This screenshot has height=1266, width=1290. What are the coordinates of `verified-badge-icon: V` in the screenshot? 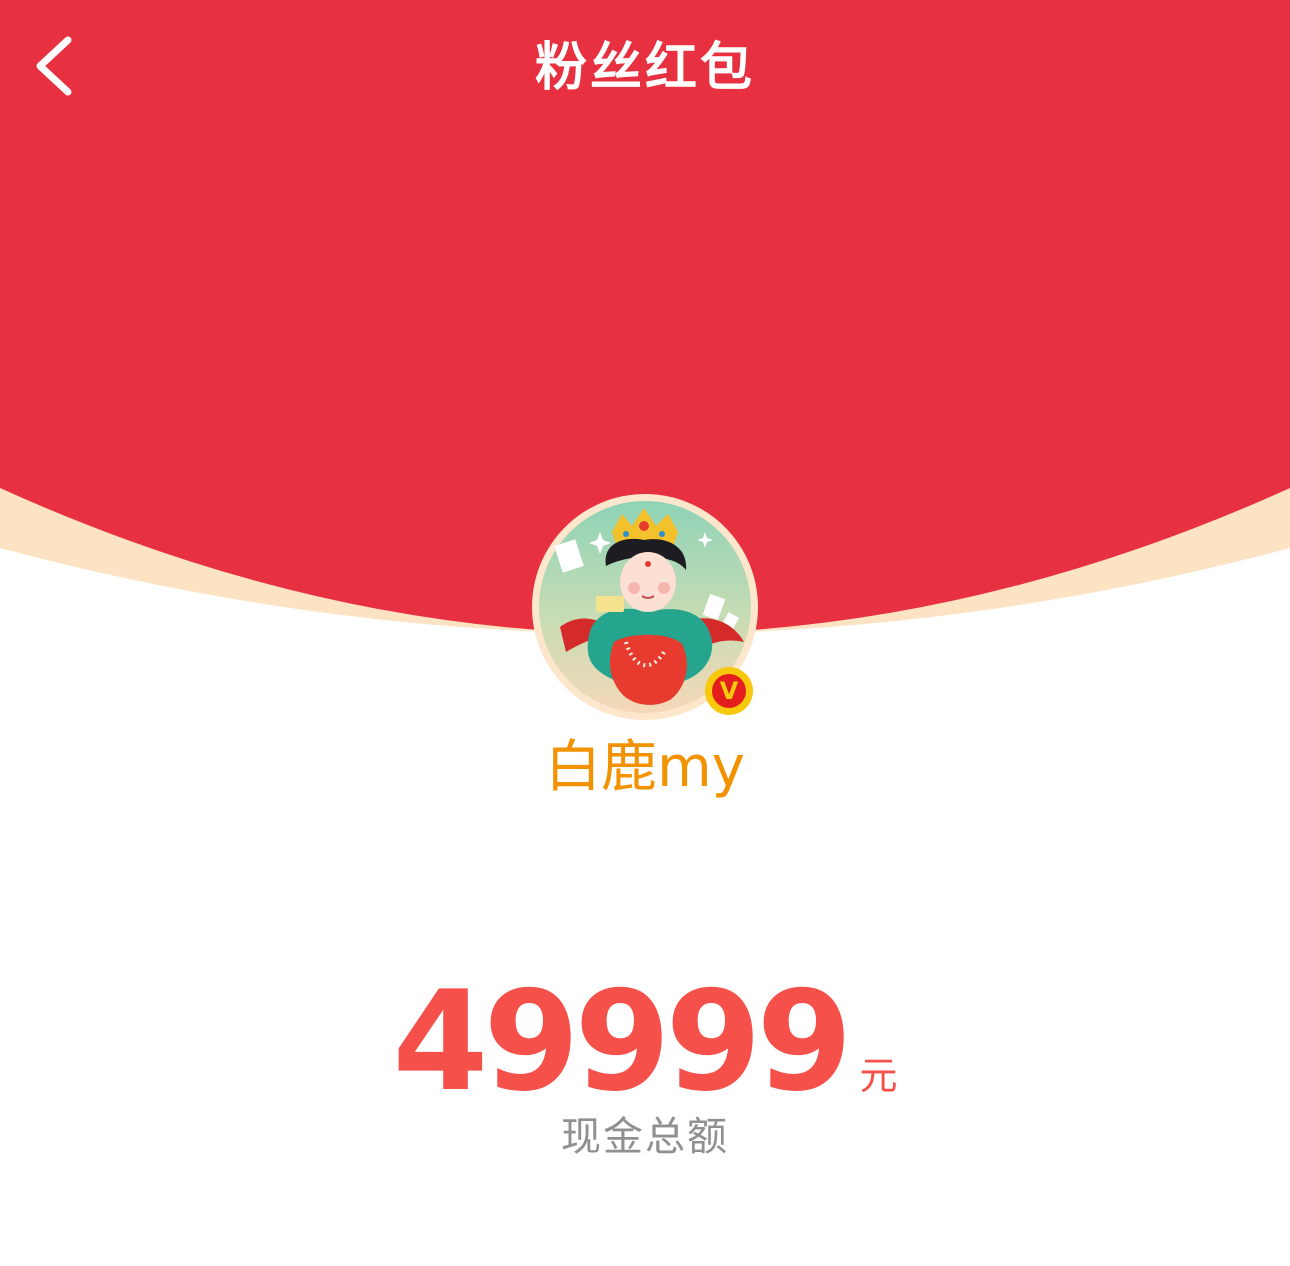 It's located at (729, 691).